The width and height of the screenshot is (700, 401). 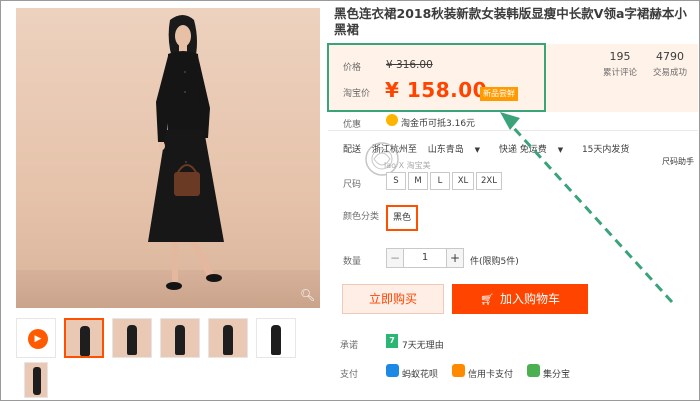 What do you see at coordinates (423, 344) in the screenshot?
I see `return-policy-link: 7天无理由` at bounding box center [423, 344].